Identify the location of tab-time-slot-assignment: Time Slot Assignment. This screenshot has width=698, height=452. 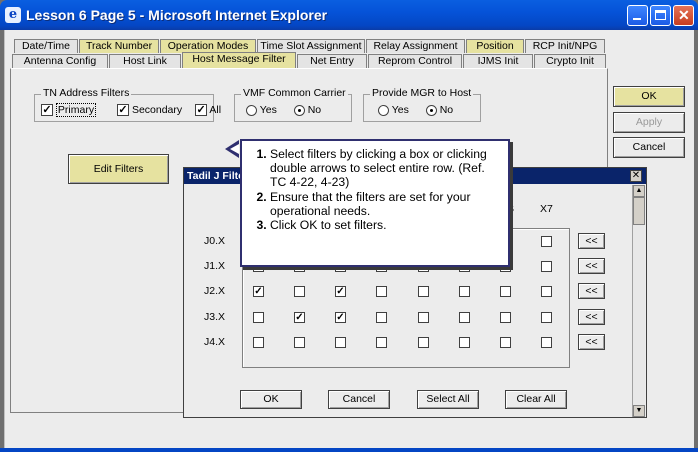
(311, 46).